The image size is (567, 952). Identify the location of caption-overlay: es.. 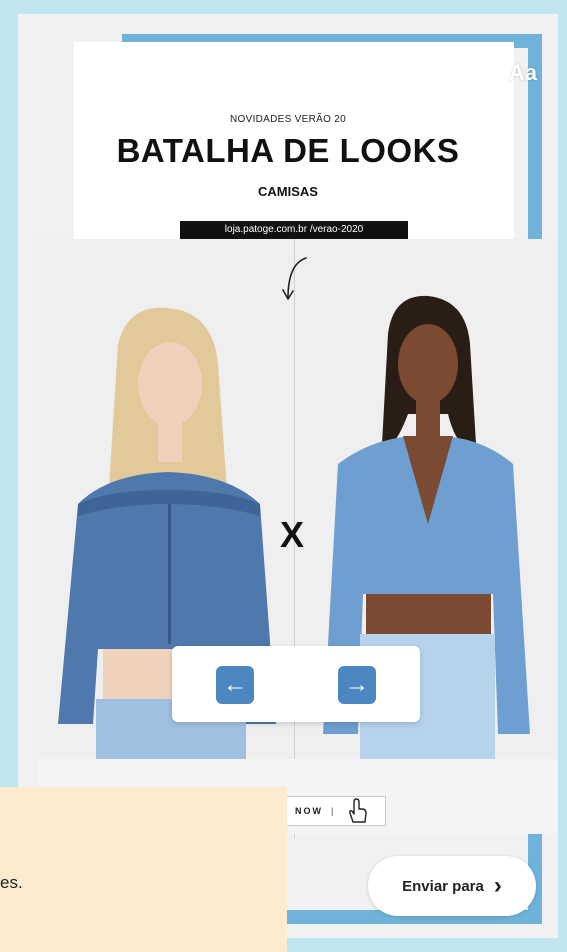
(143, 869).